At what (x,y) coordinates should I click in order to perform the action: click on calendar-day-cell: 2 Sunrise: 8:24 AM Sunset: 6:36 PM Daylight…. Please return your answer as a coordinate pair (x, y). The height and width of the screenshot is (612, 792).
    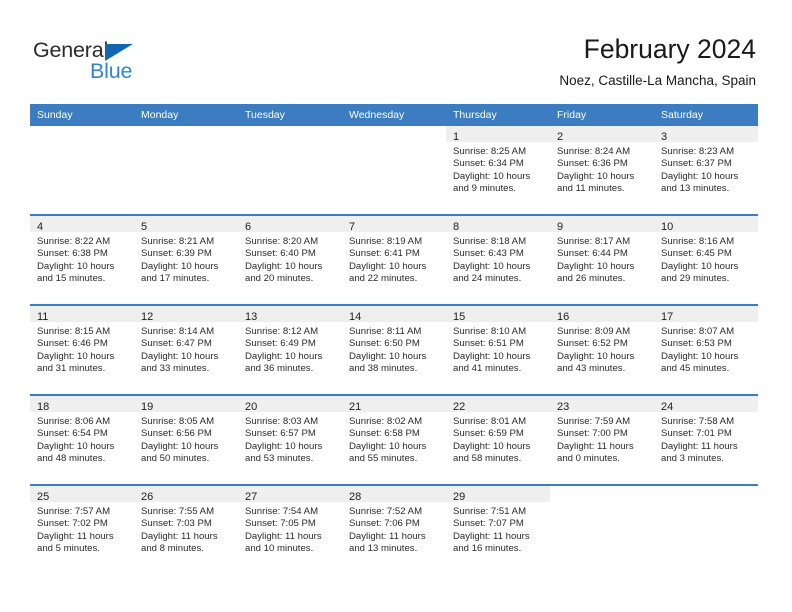
    Looking at the image, I should click on (602, 170).